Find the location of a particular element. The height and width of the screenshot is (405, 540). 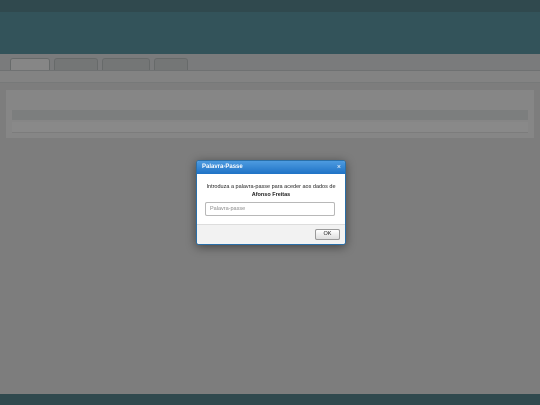

dialog-title: Palavra-Passe is located at coordinates (222, 167).